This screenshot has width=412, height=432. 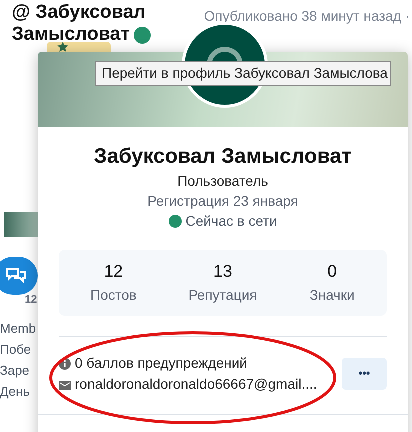 What do you see at coordinates (18, 329) in the screenshot?
I see `profile-field-label: Memb` at bounding box center [18, 329].